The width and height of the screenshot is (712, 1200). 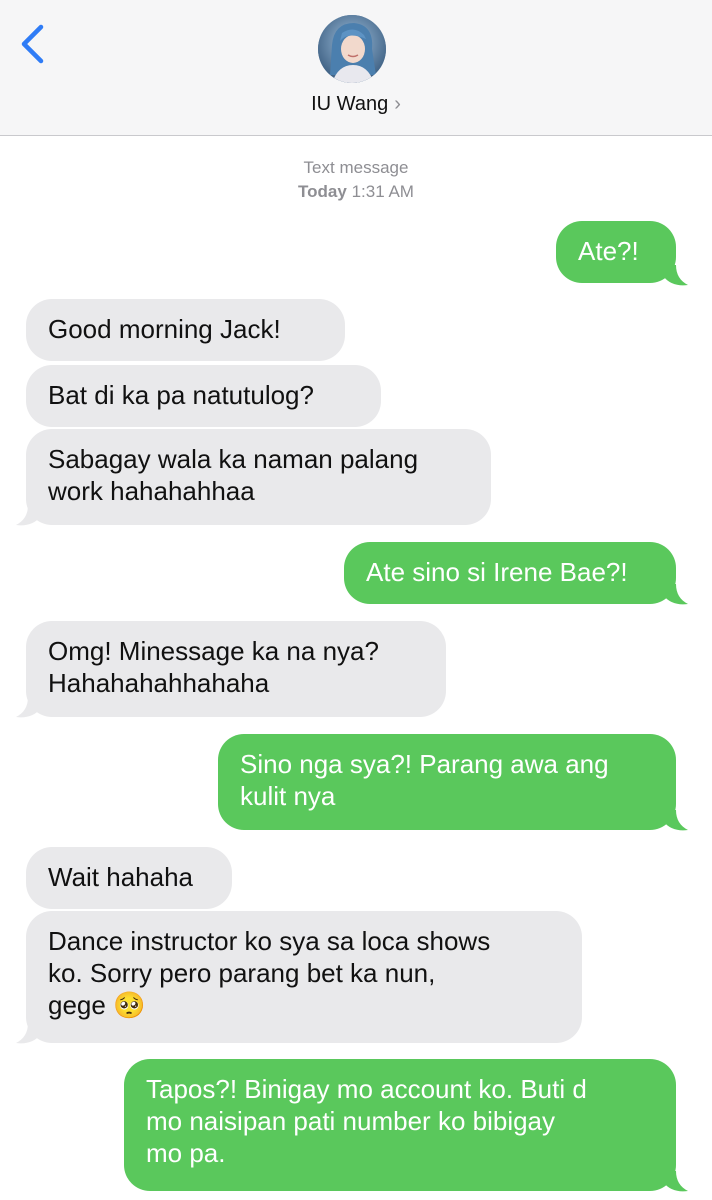 I want to click on outgoing-message-bubble: Ate sino si Irene Bae?!, so click(x=510, y=573).